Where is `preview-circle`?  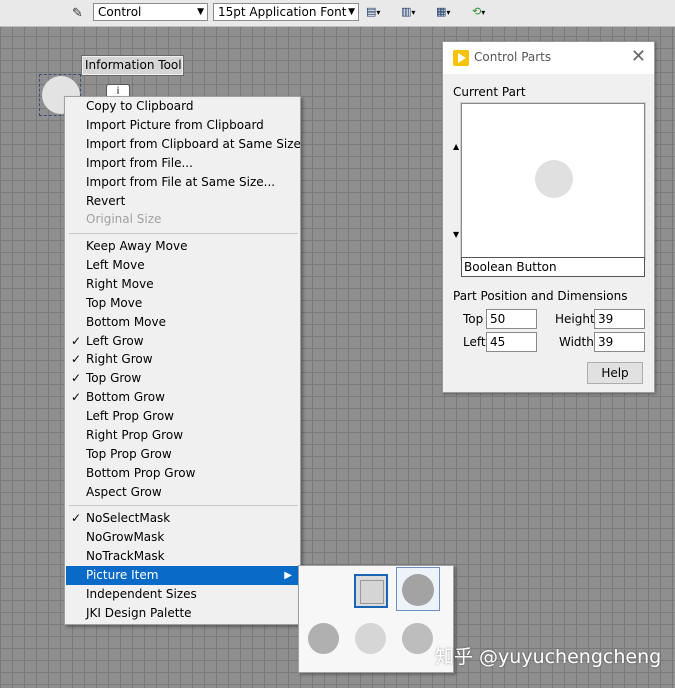 preview-circle is located at coordinates (554, 179).